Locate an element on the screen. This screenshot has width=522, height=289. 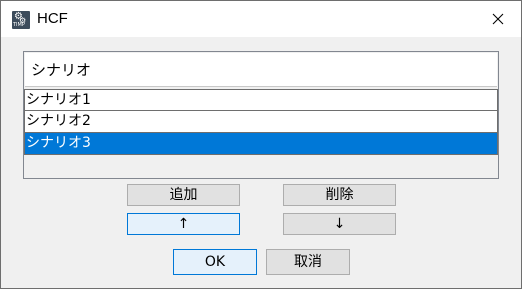
move-up-button: ↑ is located at coordinates (183, 224).